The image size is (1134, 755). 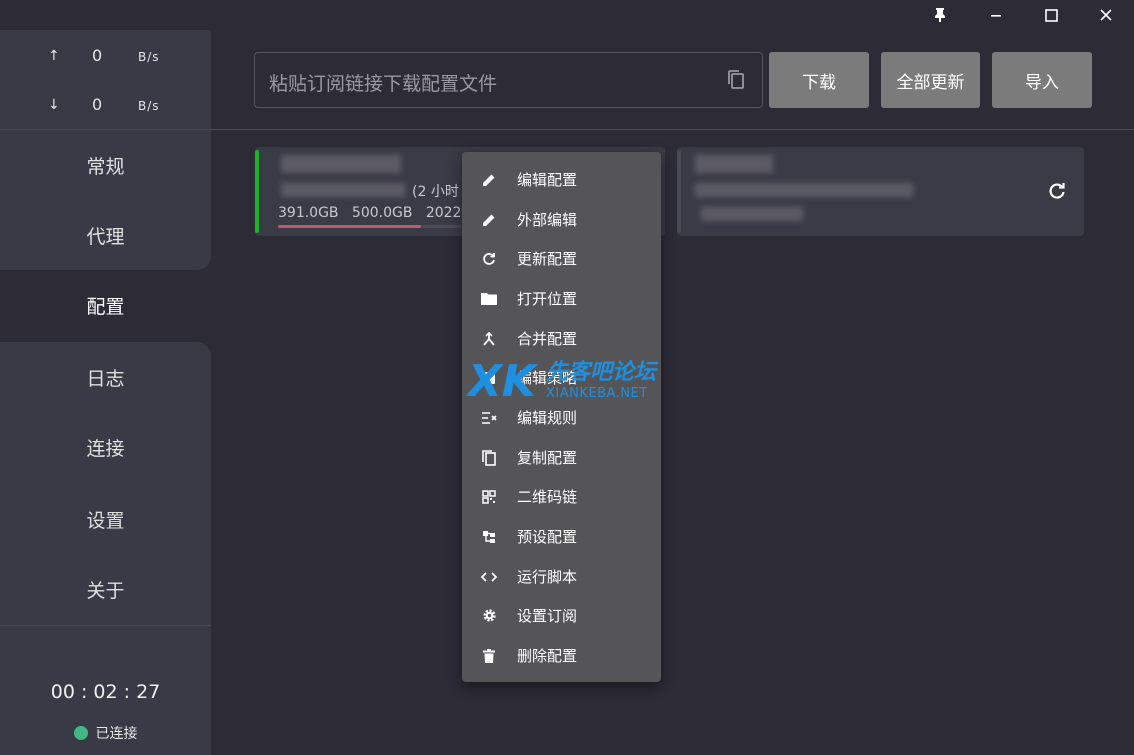 I want to click on menu-item-label: 编辑配置, so click(x=547, y=180).